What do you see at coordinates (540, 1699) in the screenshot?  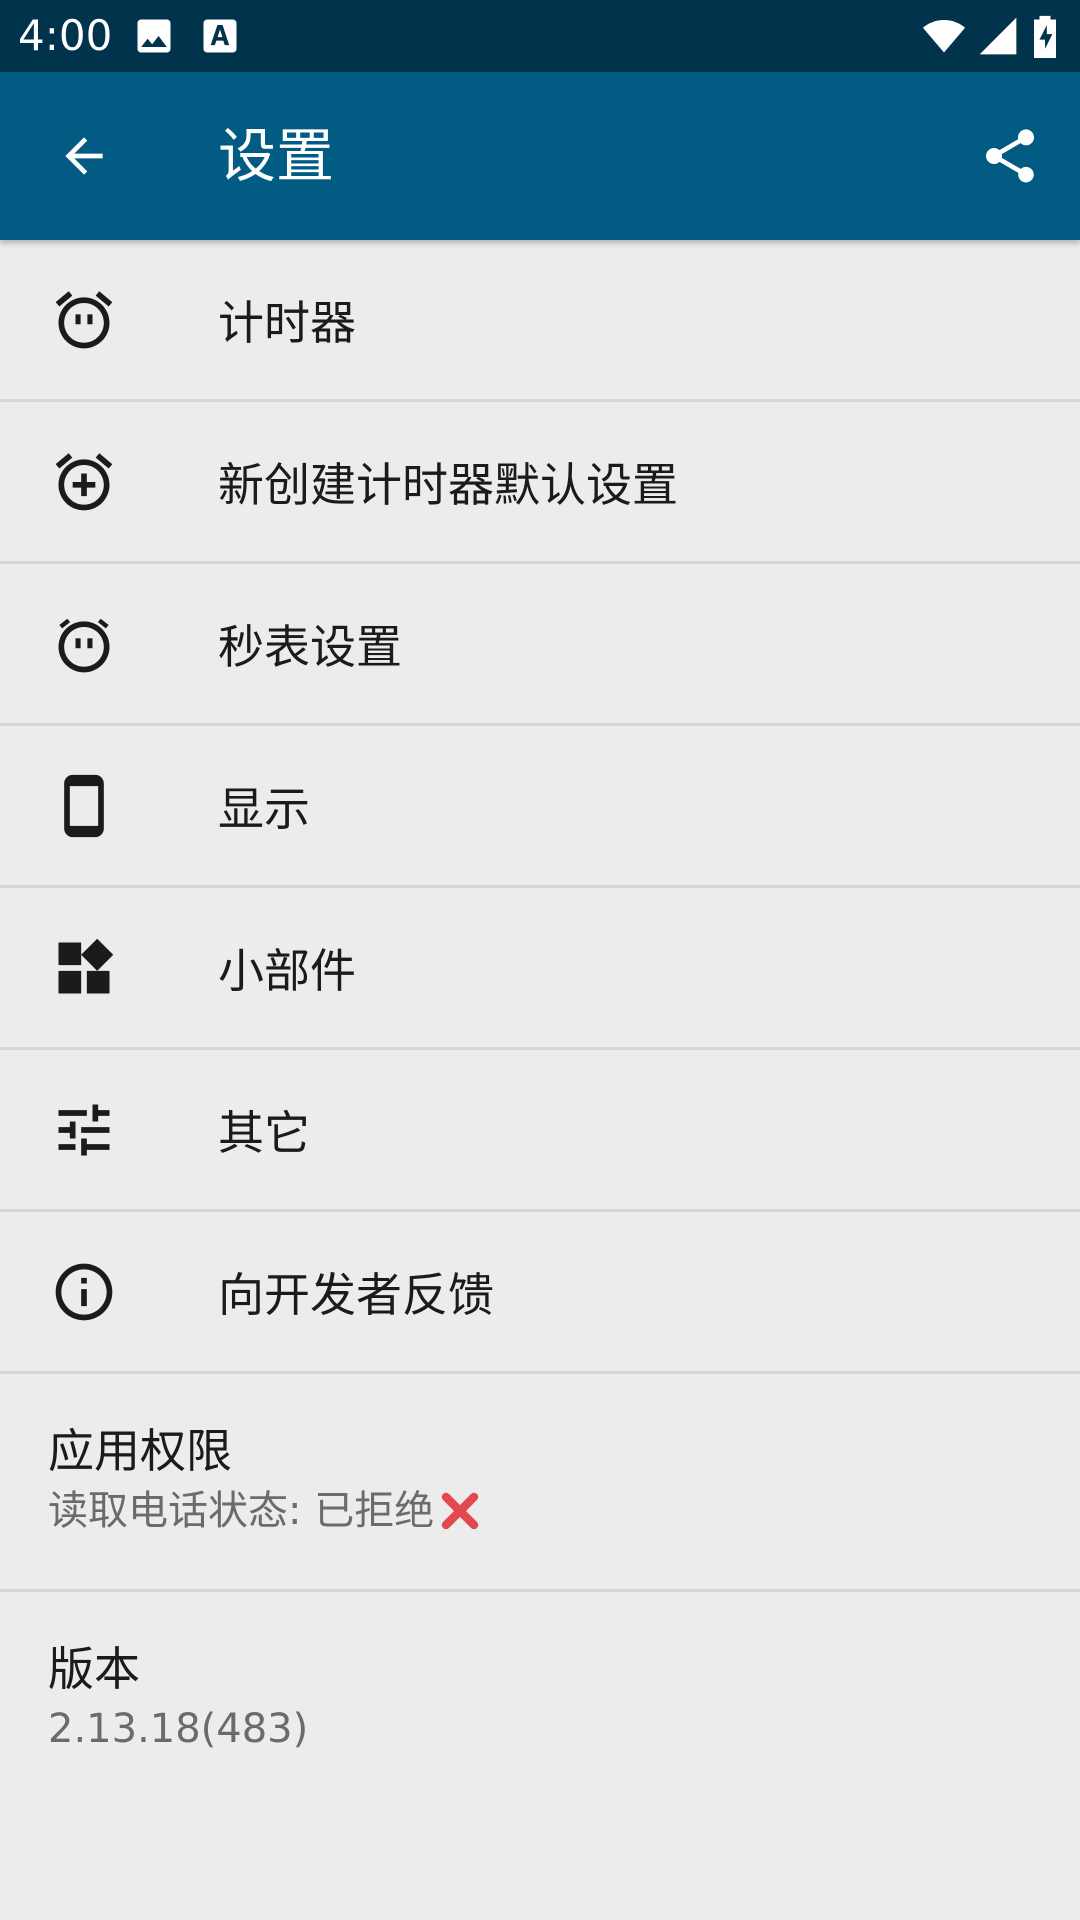 I see `settings-item-version: 版本 2.13.18(483)` at bounding box center [540, 1699].